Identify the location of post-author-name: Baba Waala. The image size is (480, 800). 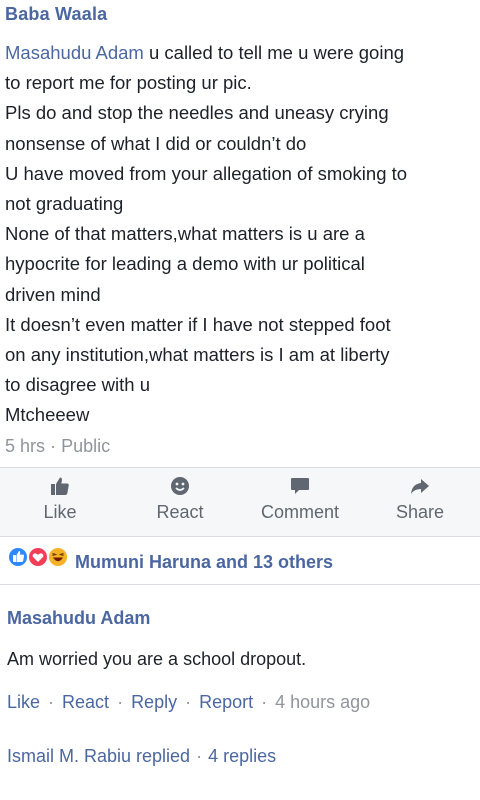
(56, 14).